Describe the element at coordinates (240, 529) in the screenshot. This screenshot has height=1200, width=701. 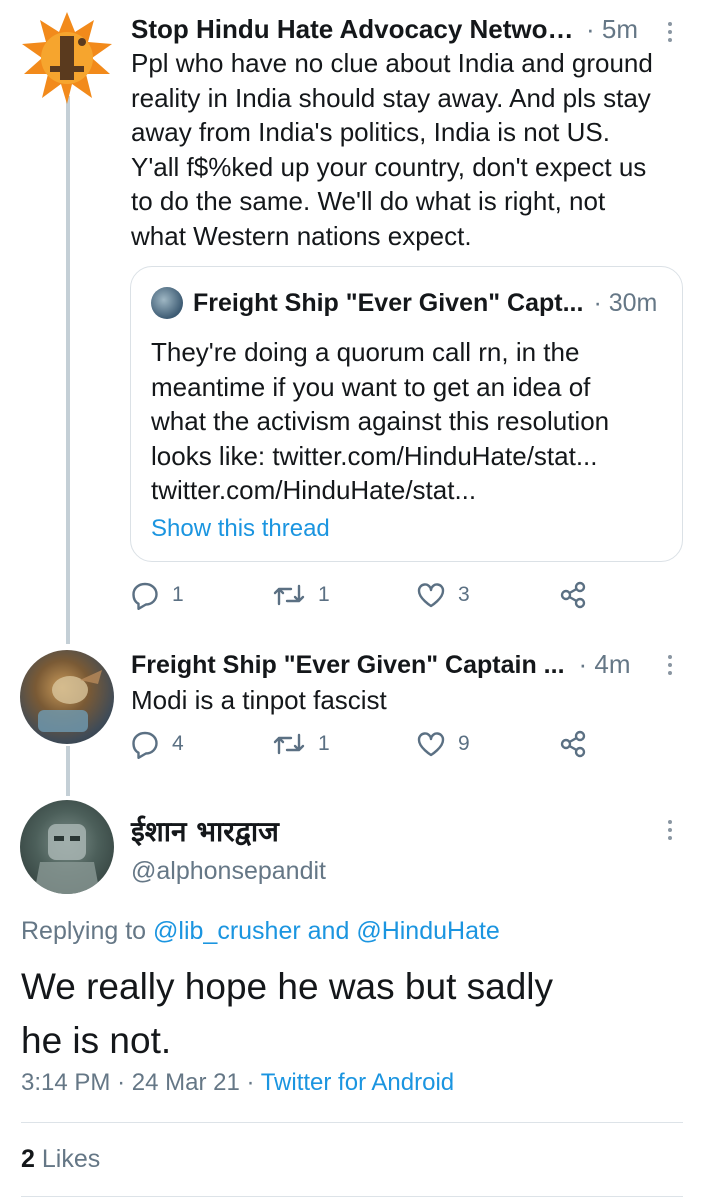
I see `show-this-thread-link: Show this thread` at that location.